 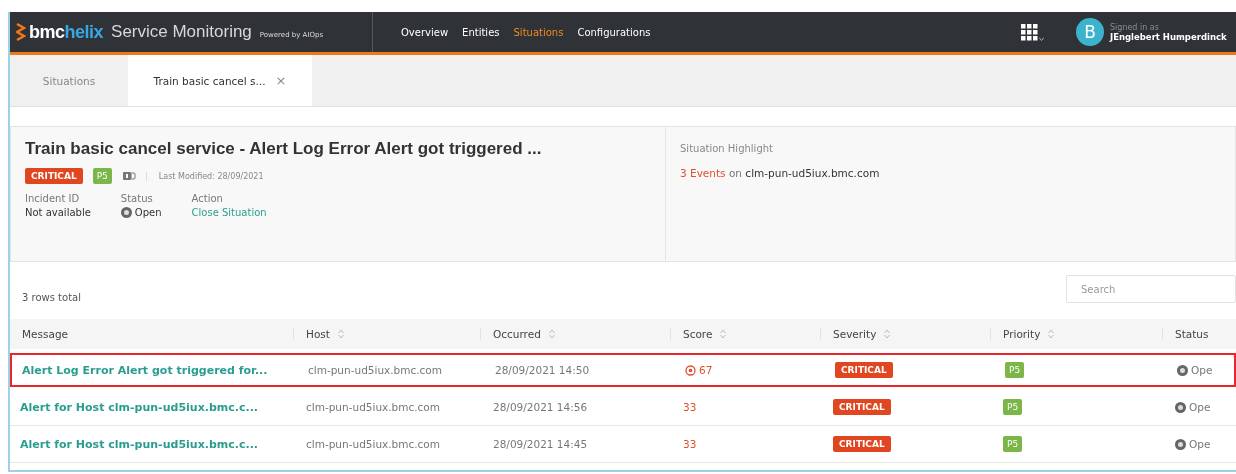 I want to click on nav-link: Overview, so click(x=425, y=32).